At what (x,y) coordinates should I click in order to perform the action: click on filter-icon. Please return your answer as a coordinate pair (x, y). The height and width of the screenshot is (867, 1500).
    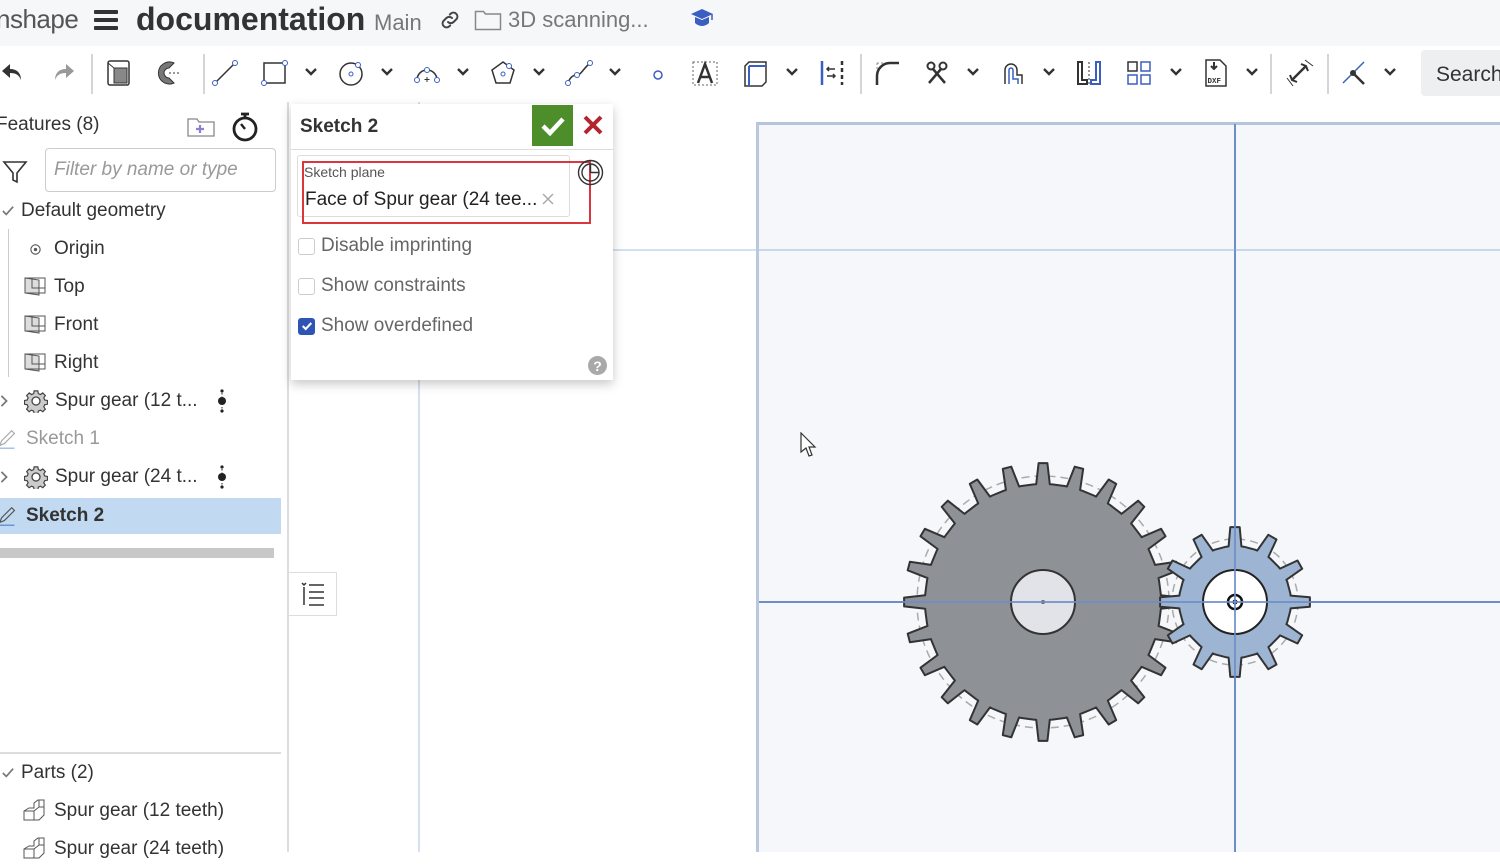
    Looking at the image, I should click on (15, 172).